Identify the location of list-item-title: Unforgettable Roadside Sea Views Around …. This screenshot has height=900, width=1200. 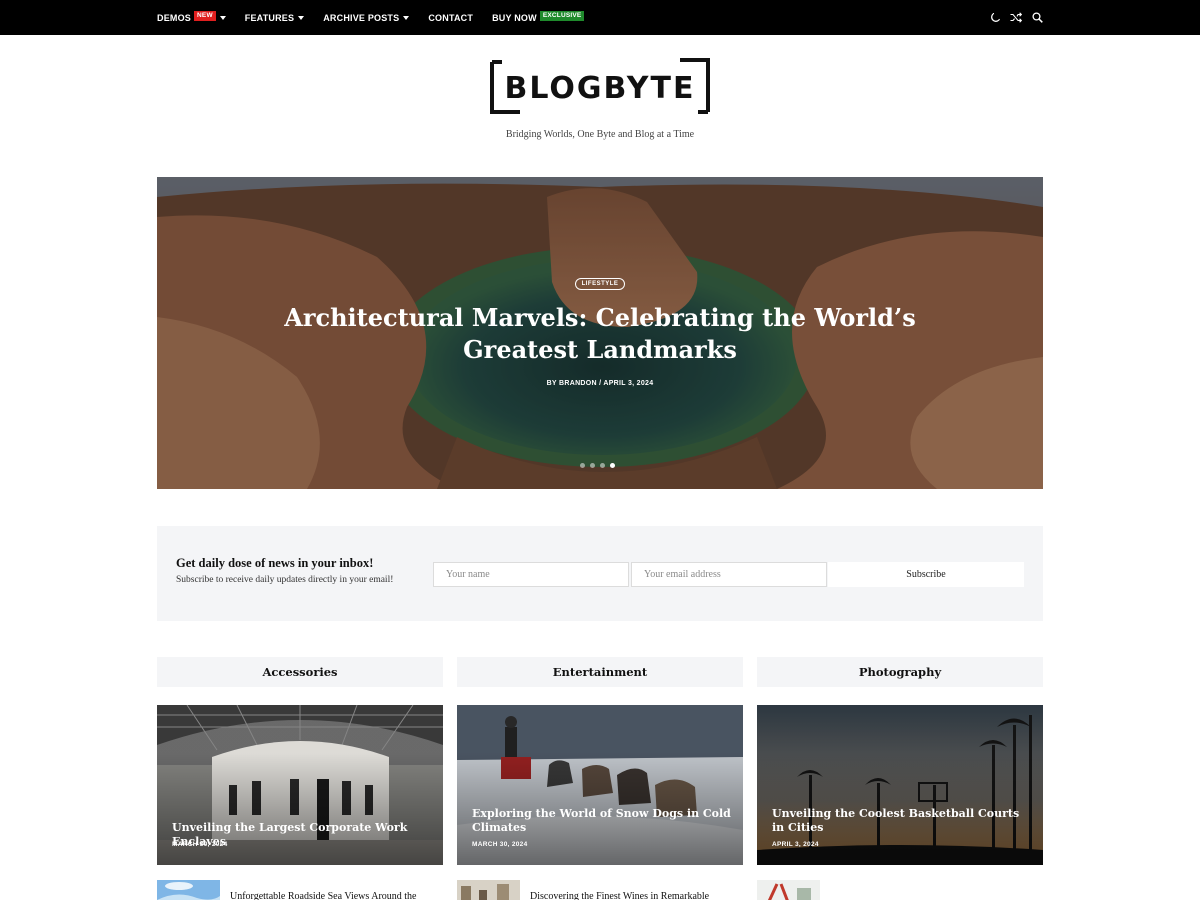
(336, 895).